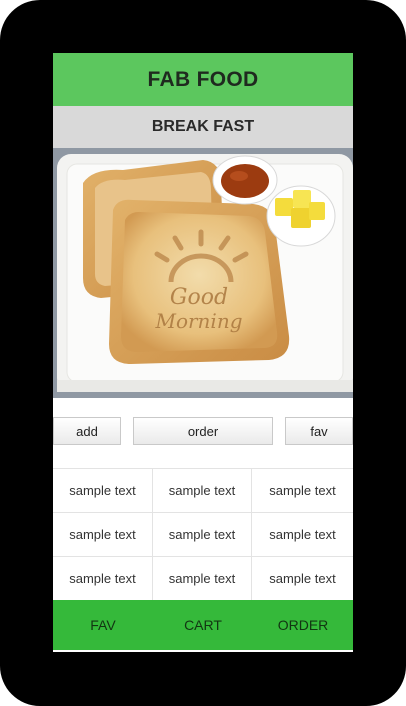 The width and height of the screenshot is (406, 706). I want to click on bottom-navigation: FAV CART ORDER, so click(203, 625).